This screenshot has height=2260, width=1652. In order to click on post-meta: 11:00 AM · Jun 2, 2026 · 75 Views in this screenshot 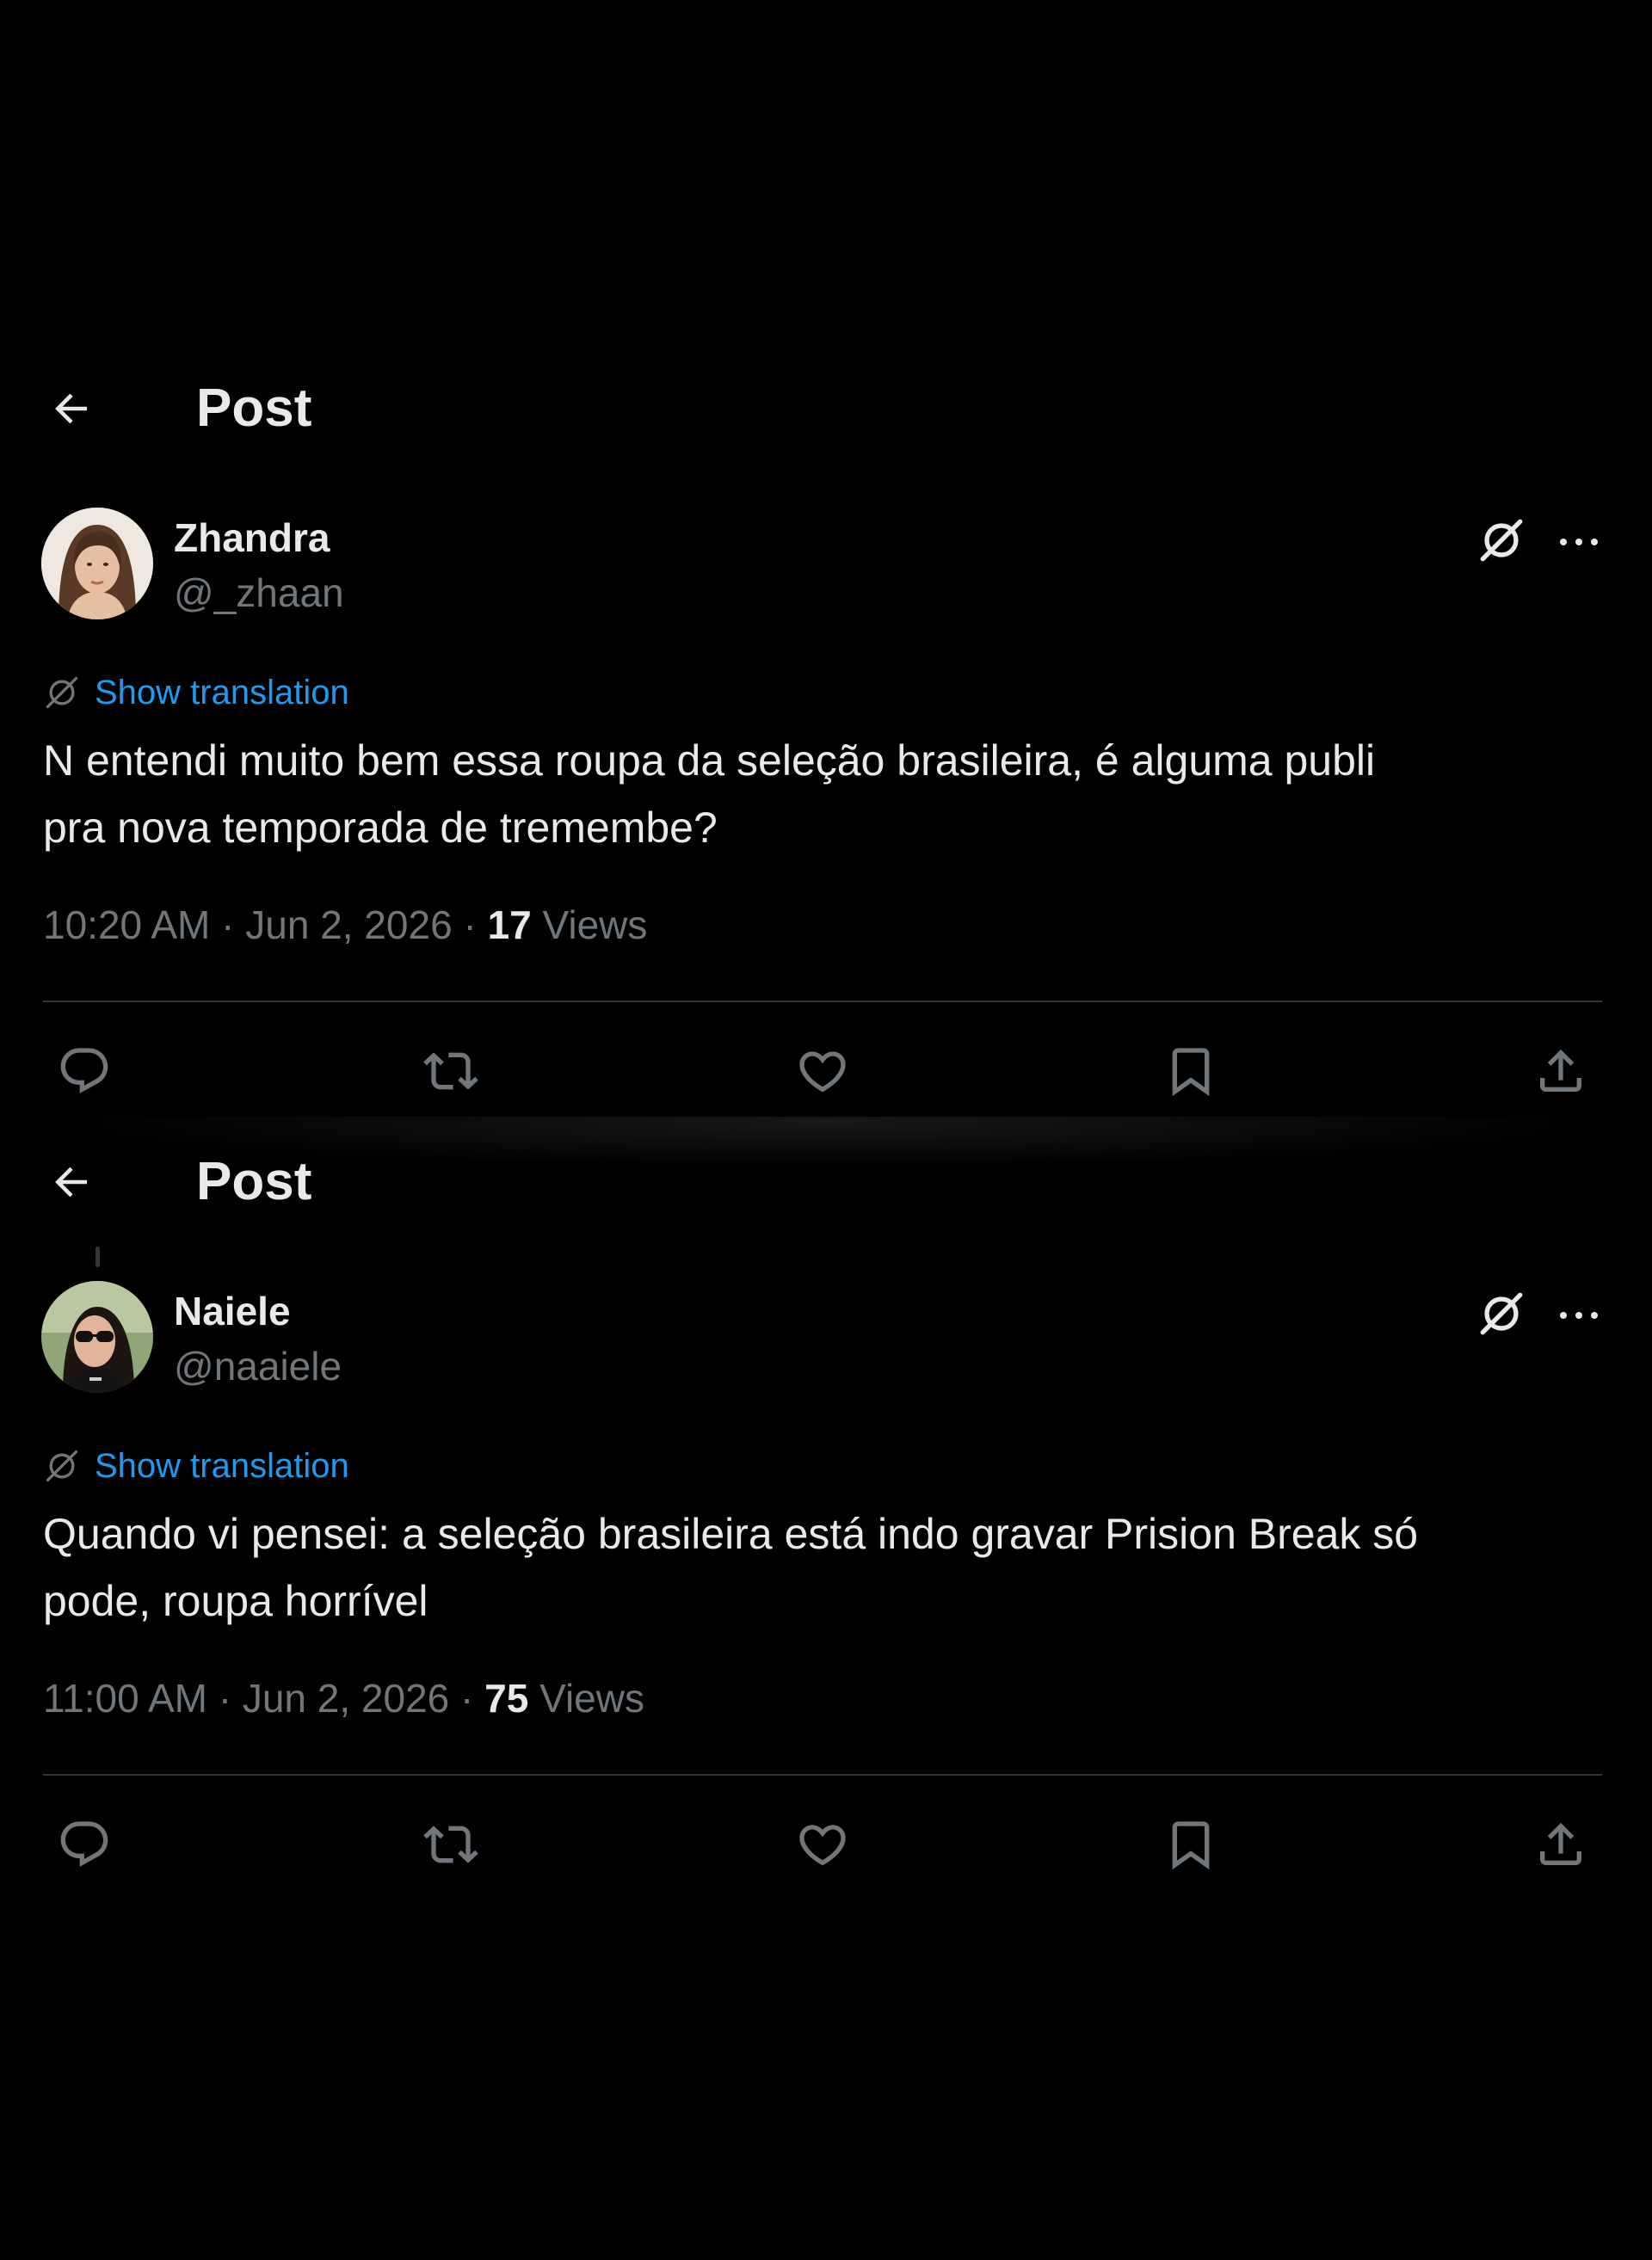, I will do `click(343, 1698)`.